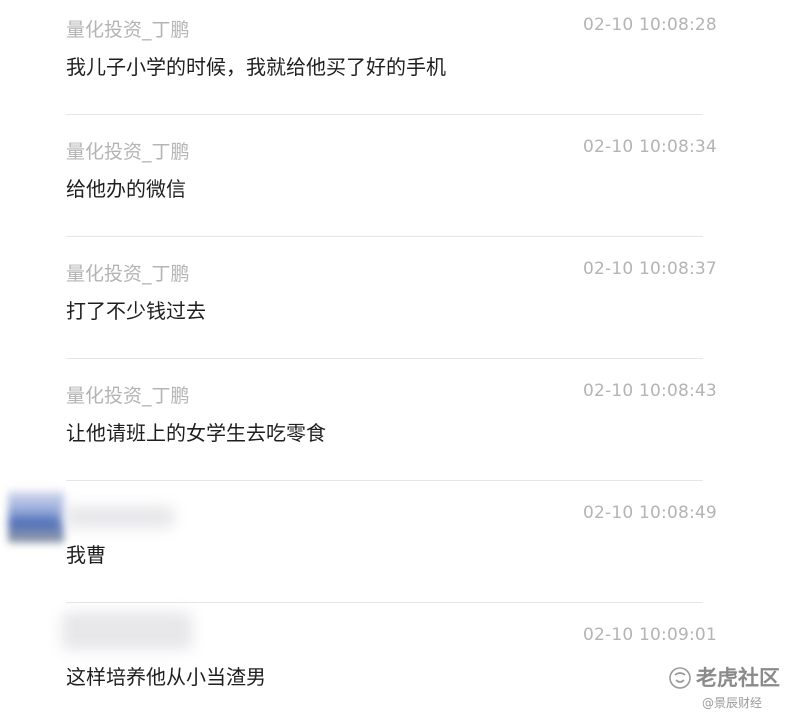  What do you see at coordinates (650, 147) in the screenshot?
I see `message-time: 02-10 10:08:34` at bounding box center [650, 147].